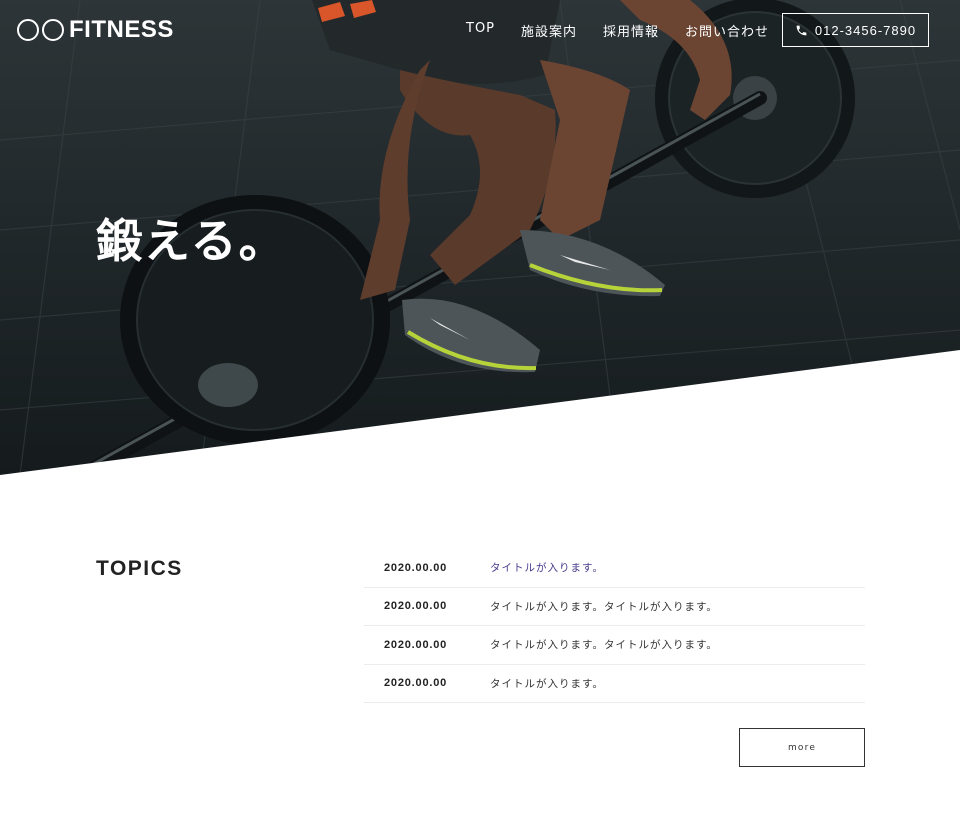 The height and width of the screenshot is (817, 960). I want to click on phone-icon, so click(801, 30).